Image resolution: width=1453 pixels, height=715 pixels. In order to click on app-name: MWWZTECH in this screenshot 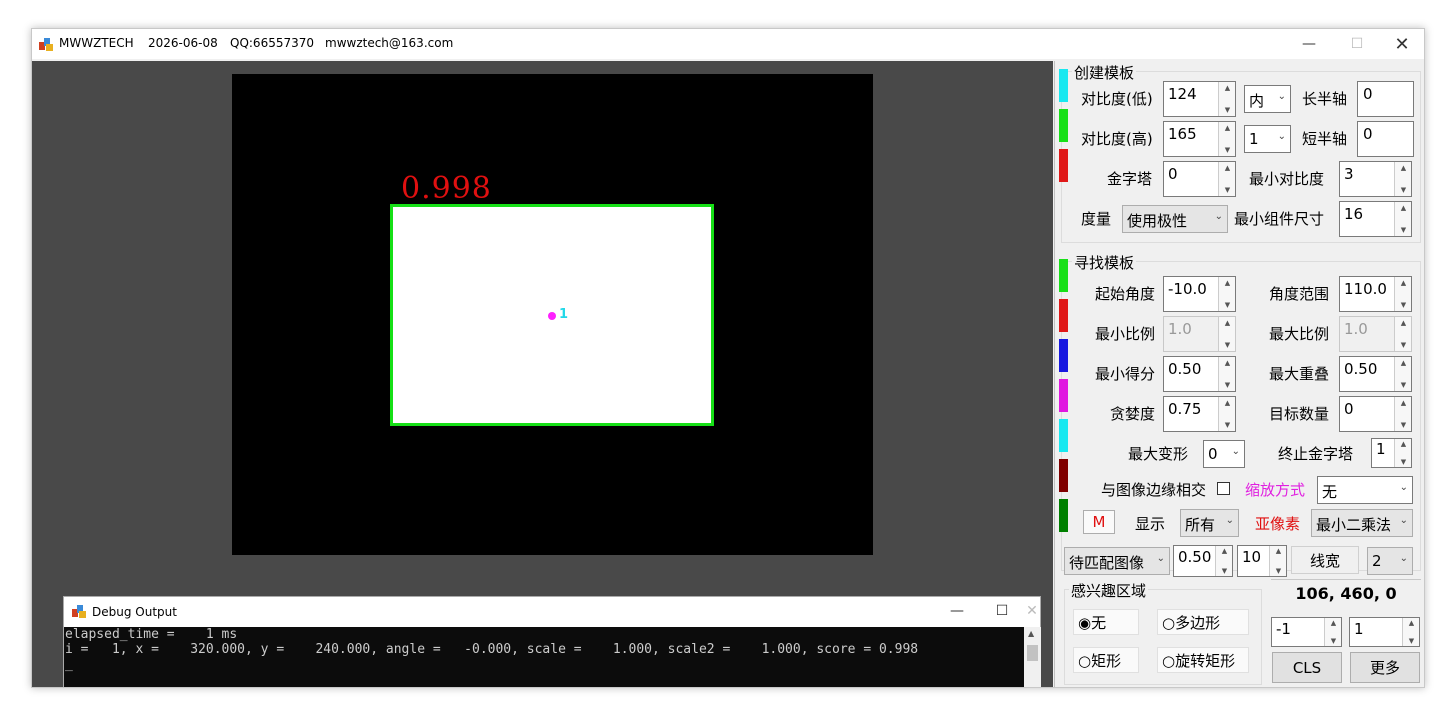, I will do `click(96, 43)`.